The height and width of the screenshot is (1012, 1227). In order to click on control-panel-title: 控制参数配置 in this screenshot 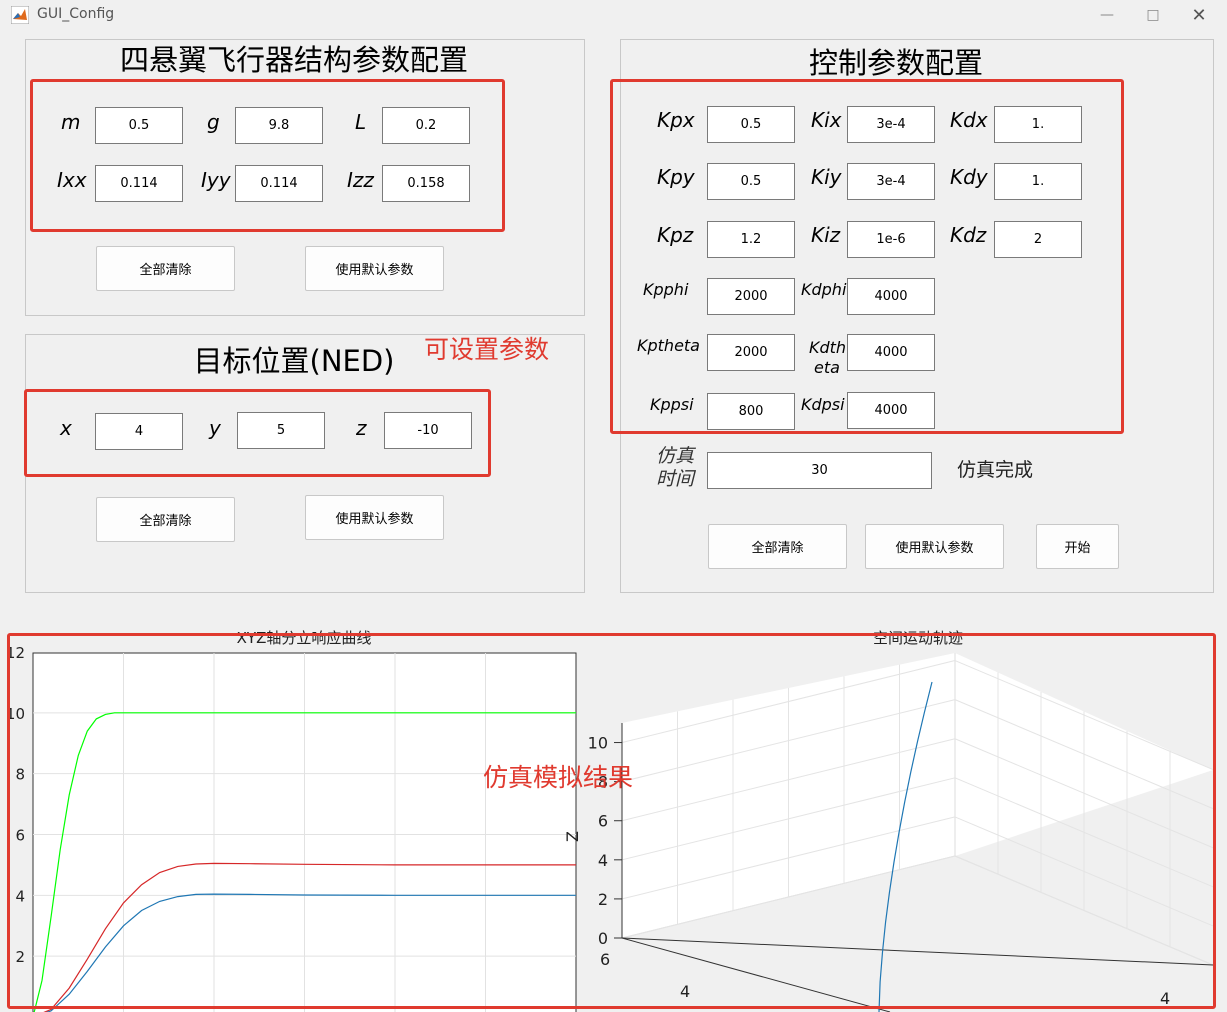, I will do `click(896, 63)`.